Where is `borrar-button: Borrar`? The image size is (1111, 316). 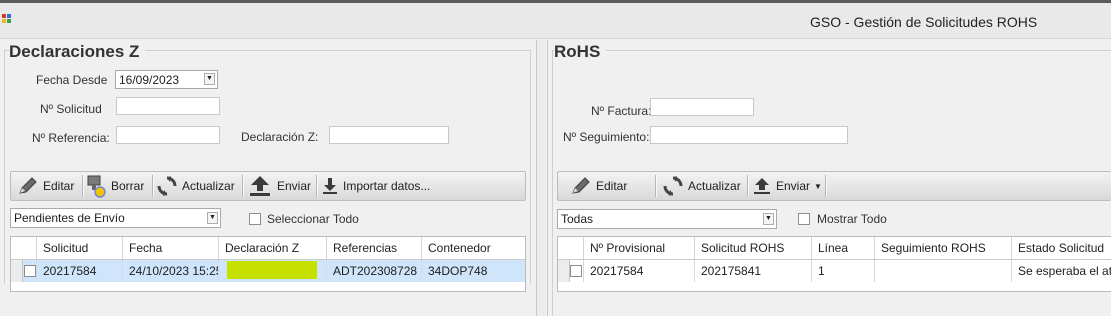
borrar-button: Borrar is located at coordinates (114, 186).